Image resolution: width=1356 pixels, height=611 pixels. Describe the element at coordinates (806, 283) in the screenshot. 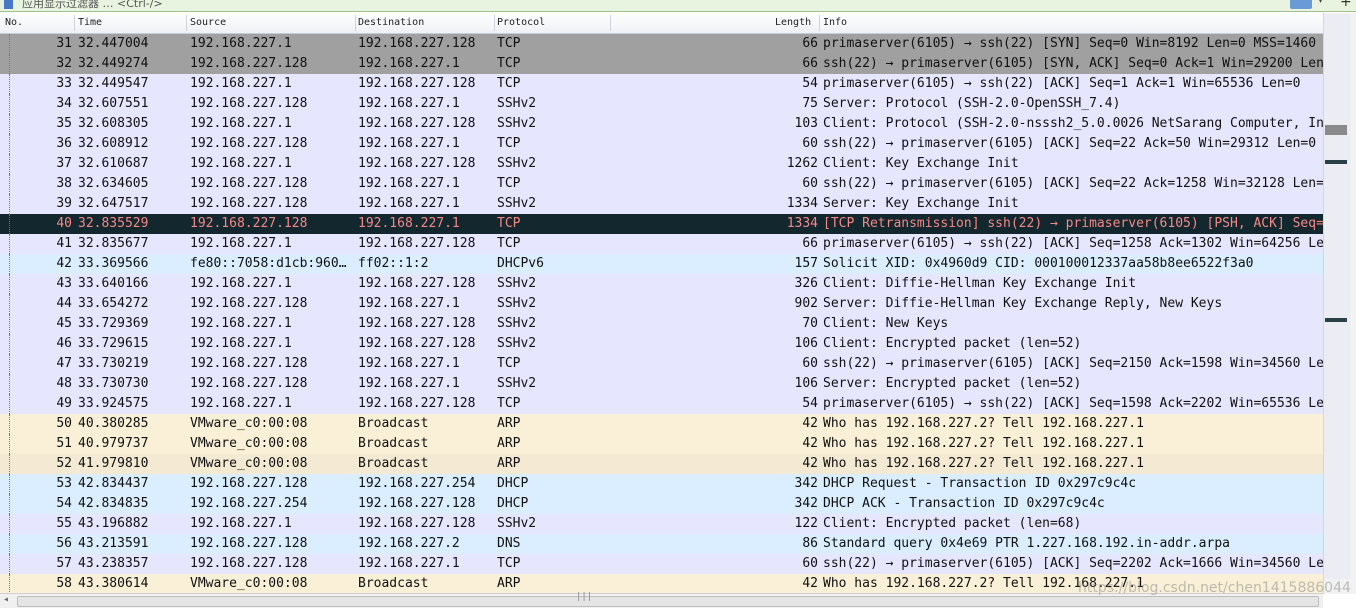

I see `packet-length: 326` at that location.